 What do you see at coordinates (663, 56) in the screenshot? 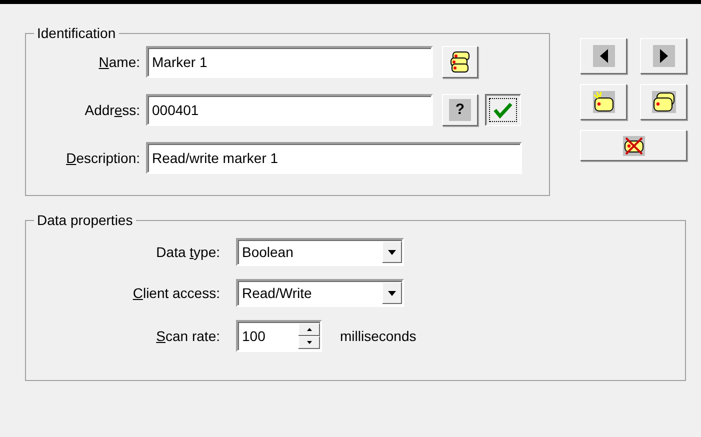
I see `right-arrow-button` at bounding box center [663, 56].